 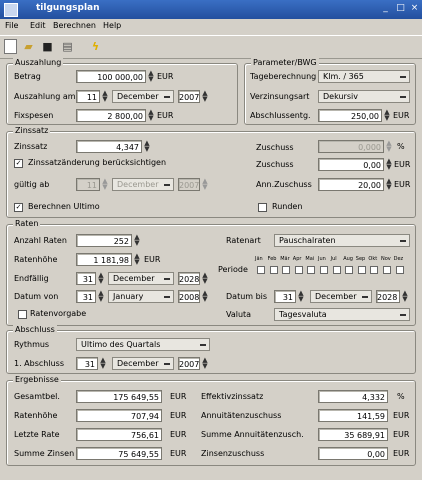 I want to click on erster-month-select: December, so click(x=143, y=363).